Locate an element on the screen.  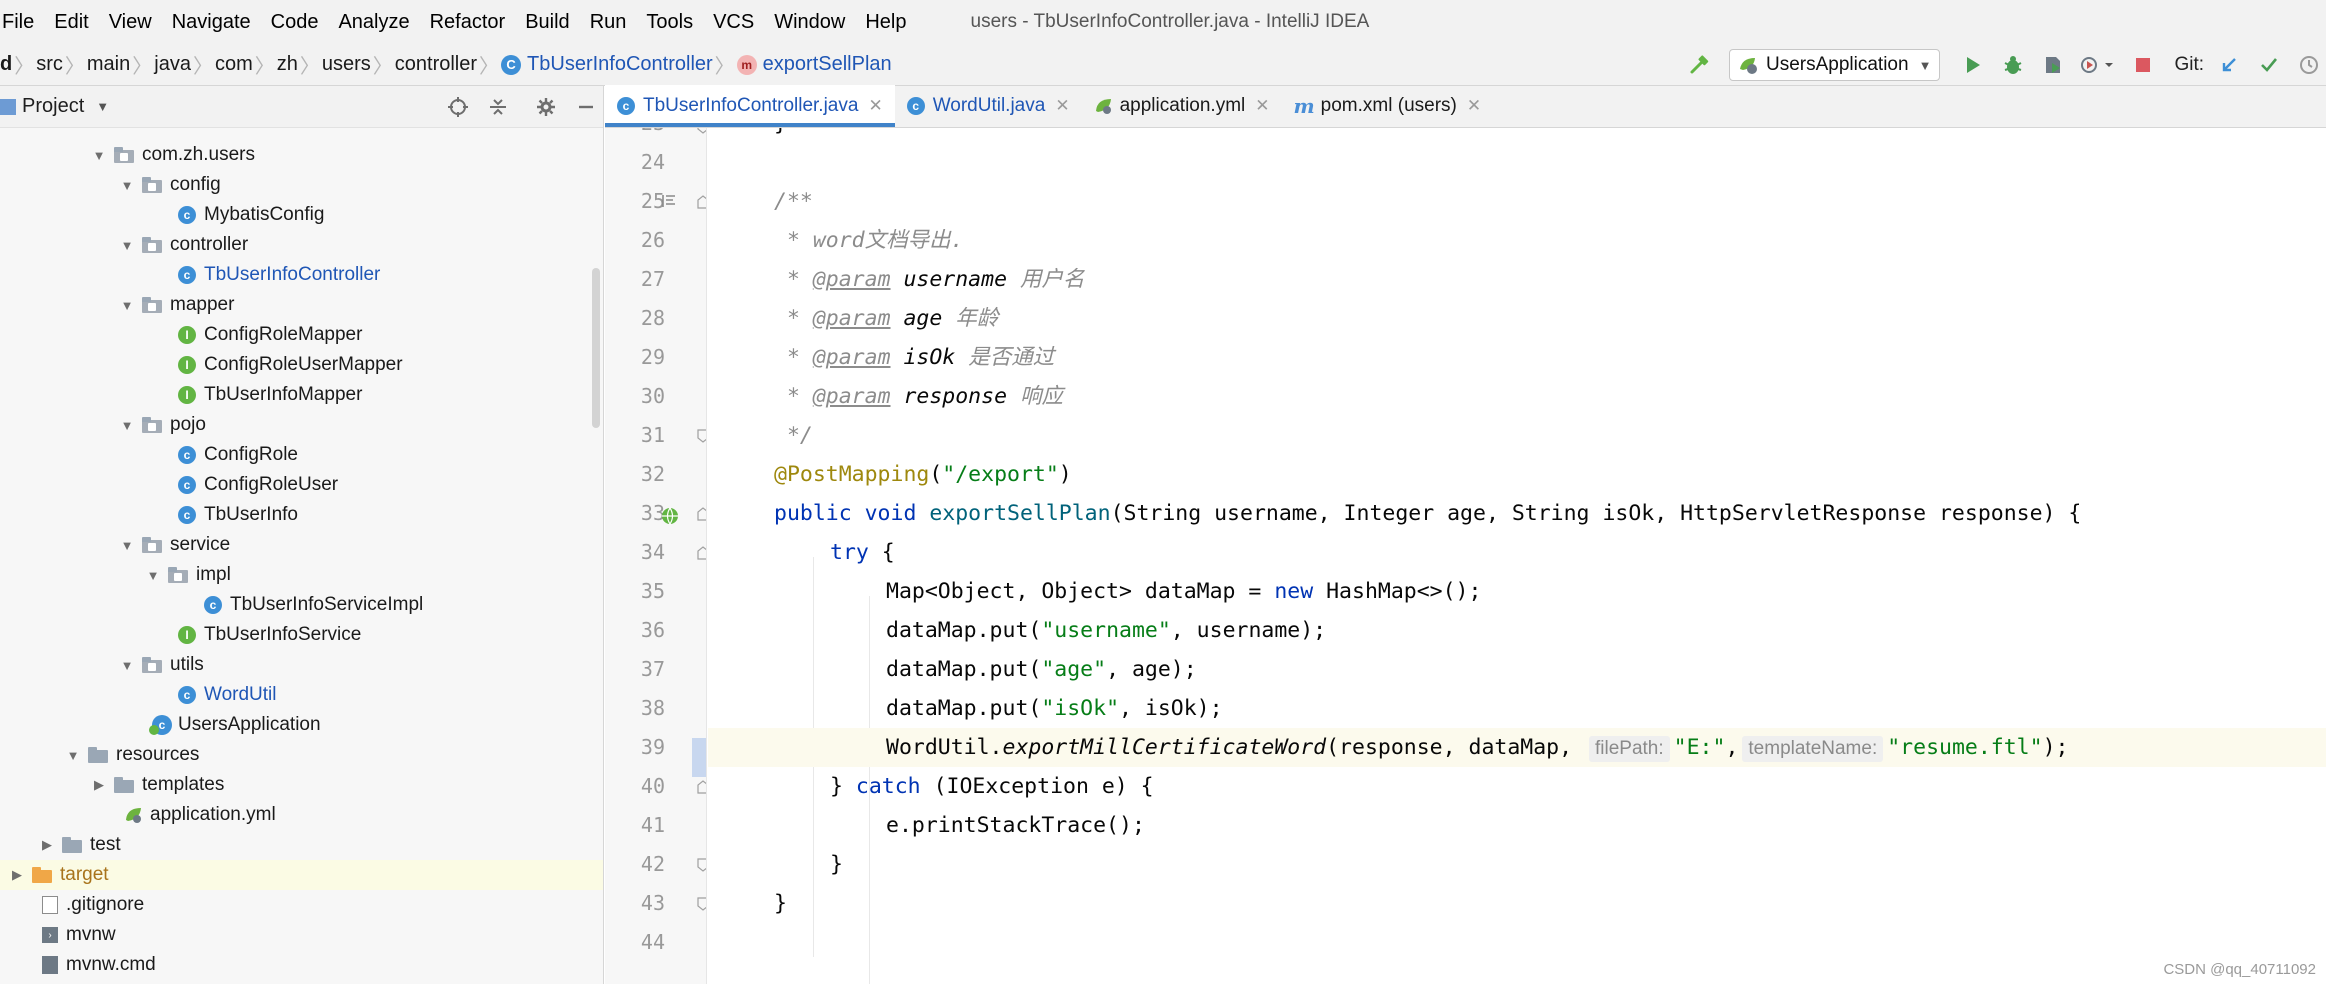
menu-tools: Tools is located at coordinates (669, 22).